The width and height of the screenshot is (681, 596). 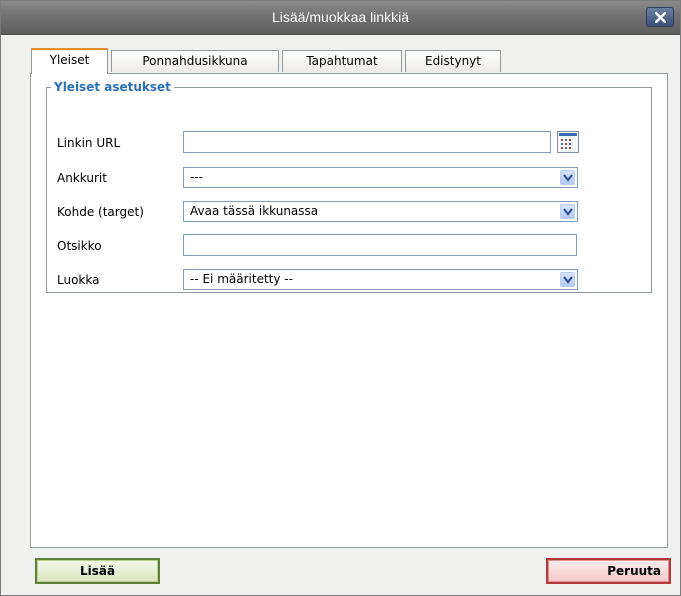 What do you see at coordinates (100, 212) in the screenshot?
I see `target-label: Kohde (target)` at bounding box center [100, 212].